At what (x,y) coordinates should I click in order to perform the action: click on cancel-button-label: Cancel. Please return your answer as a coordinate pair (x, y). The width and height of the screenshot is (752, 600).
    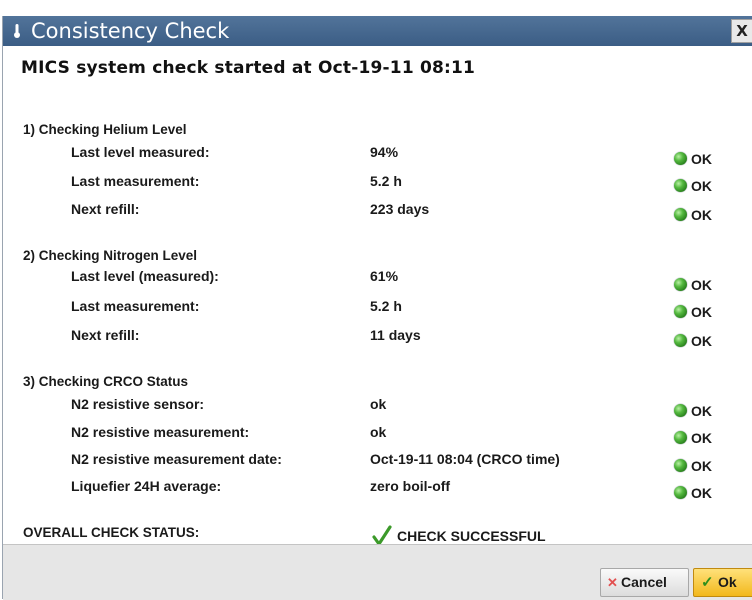
    Looking at the image, I should click on (644, 582).